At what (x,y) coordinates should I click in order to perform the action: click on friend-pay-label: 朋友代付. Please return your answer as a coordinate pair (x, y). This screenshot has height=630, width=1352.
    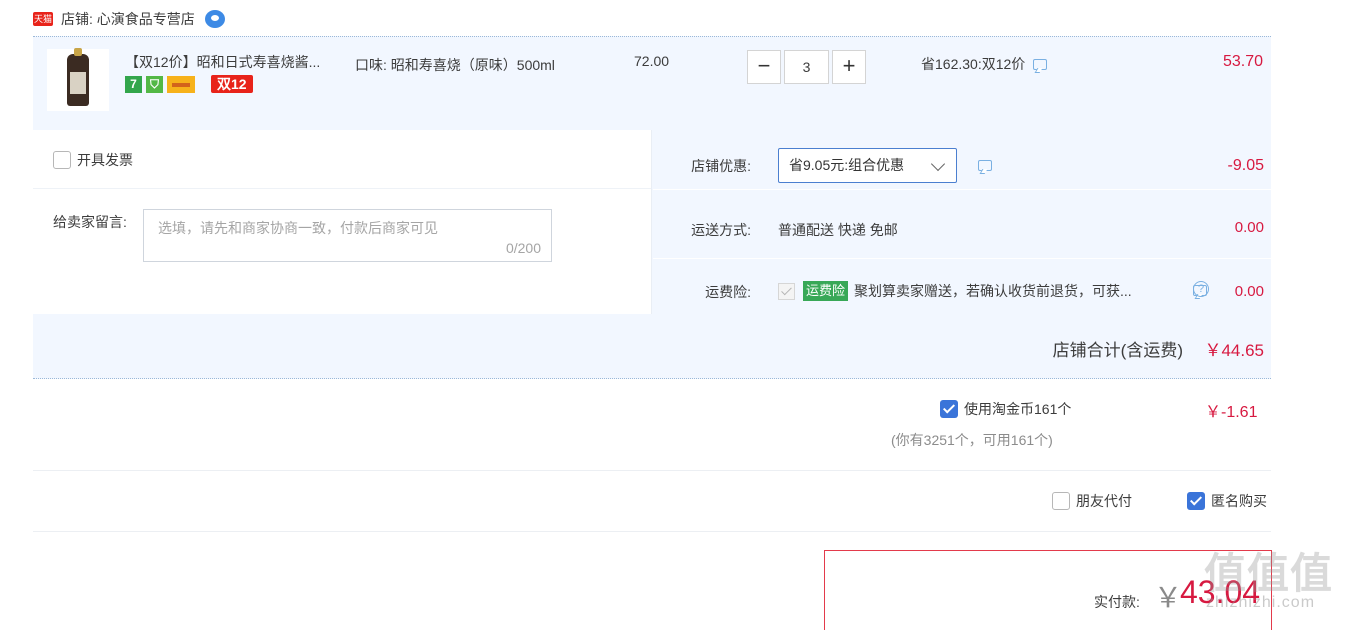
    Looking at the image, I should click on (1104, 501).